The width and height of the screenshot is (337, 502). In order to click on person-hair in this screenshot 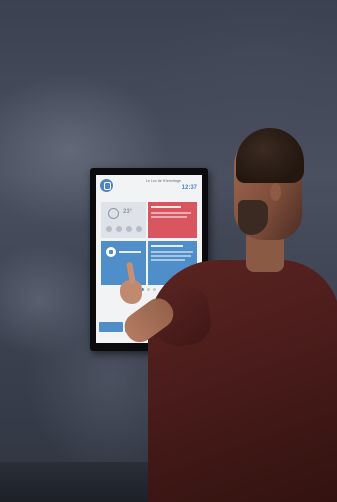, I will do `click(270, 155)`.